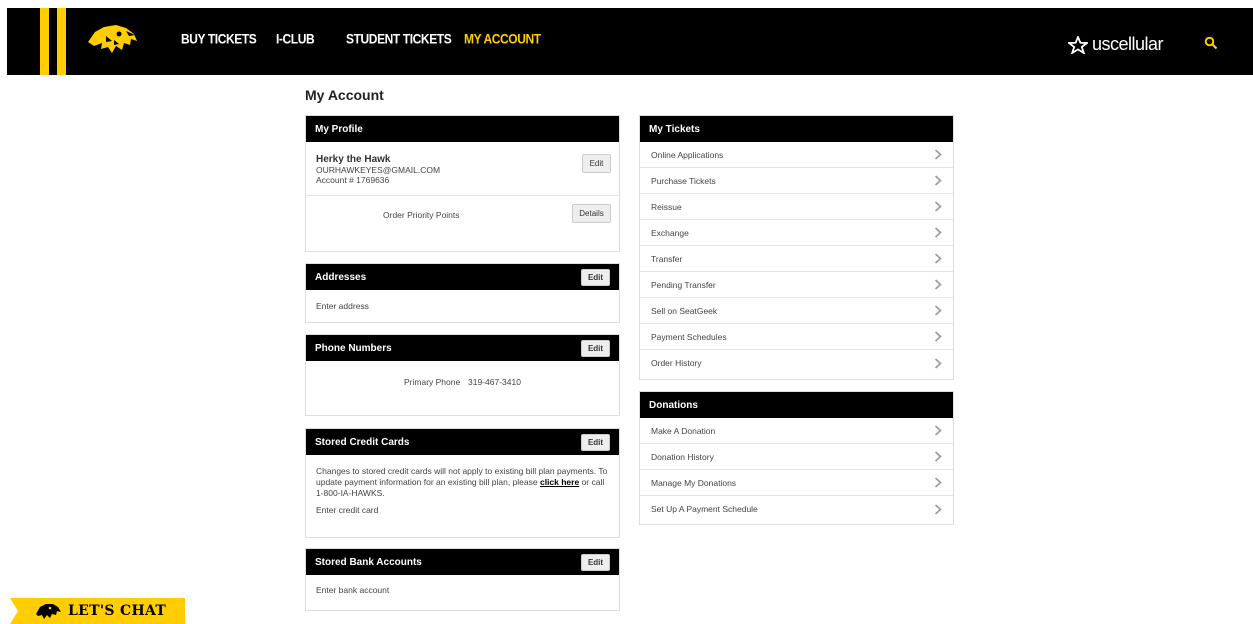 The image size is (1253, 624). What do you see at coordinates (796, 155) in the screenshot?
I see `list-item: Online Applications` at bounding box center [796, 155].